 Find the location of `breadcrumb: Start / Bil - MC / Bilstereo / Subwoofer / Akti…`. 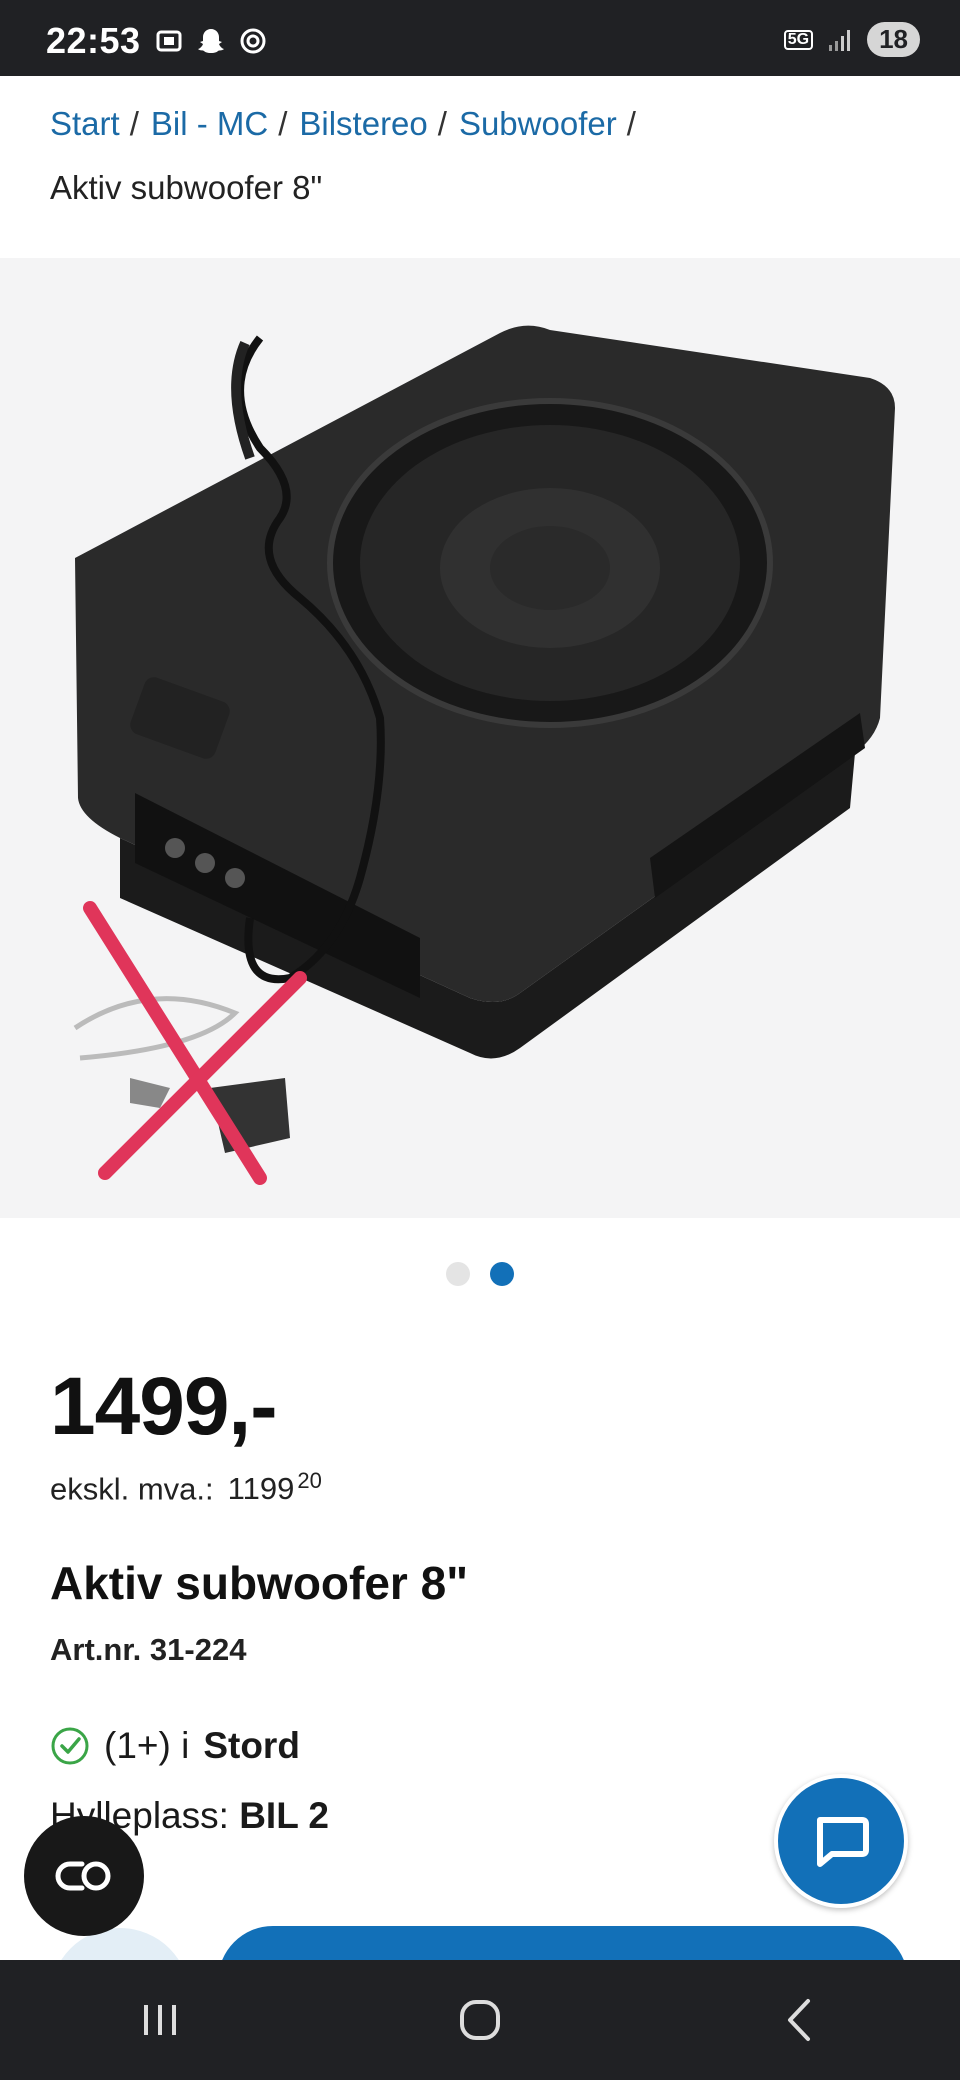

breadcrumb: Start / Bil - MC / Bilstereo / Subwoofer / Akti… is located at coordinates (490, 156).